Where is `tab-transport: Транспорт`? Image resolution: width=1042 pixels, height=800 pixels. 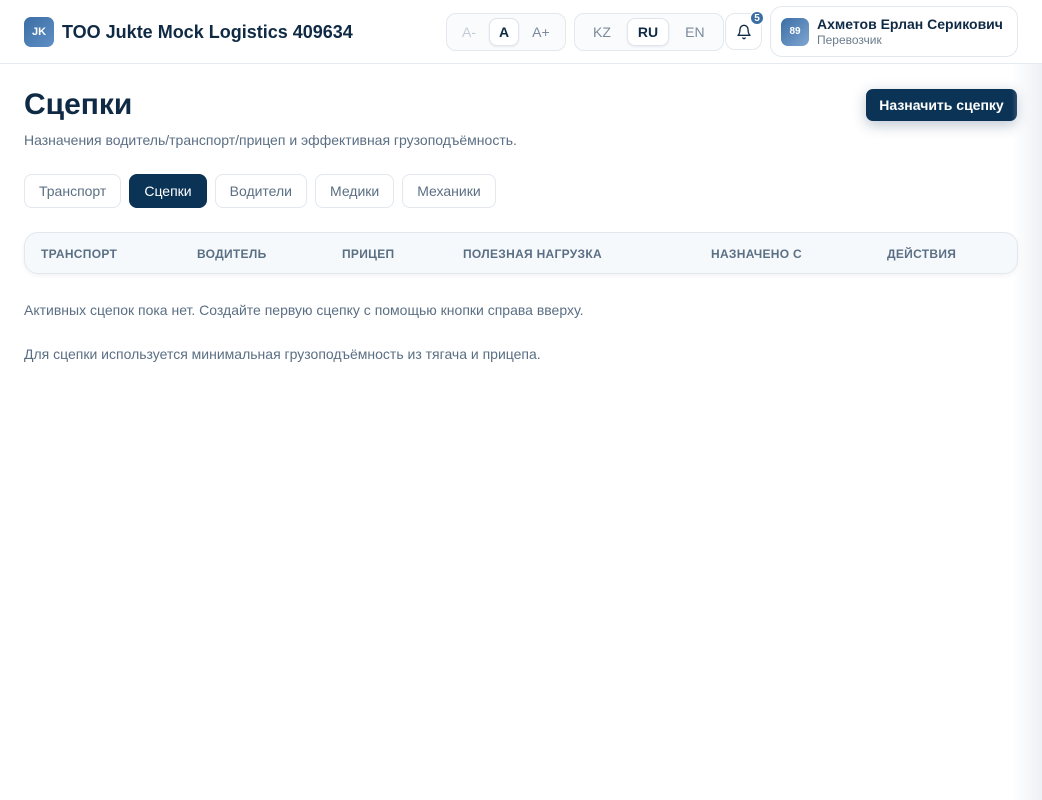 tab-transport: Транспорт is located at coordinates (73, 191).